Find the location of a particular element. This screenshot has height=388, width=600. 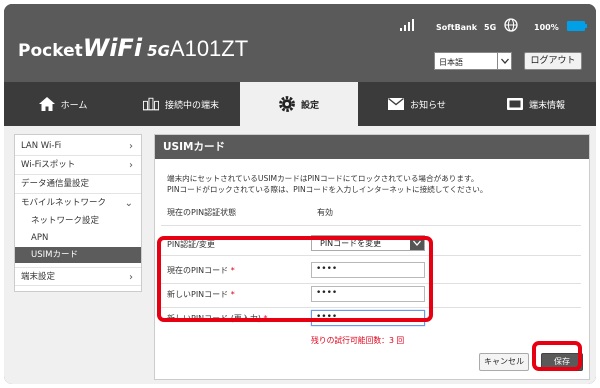

pin-status-label: 現在のPIN認証状態 is located at coordinates (202, 212).